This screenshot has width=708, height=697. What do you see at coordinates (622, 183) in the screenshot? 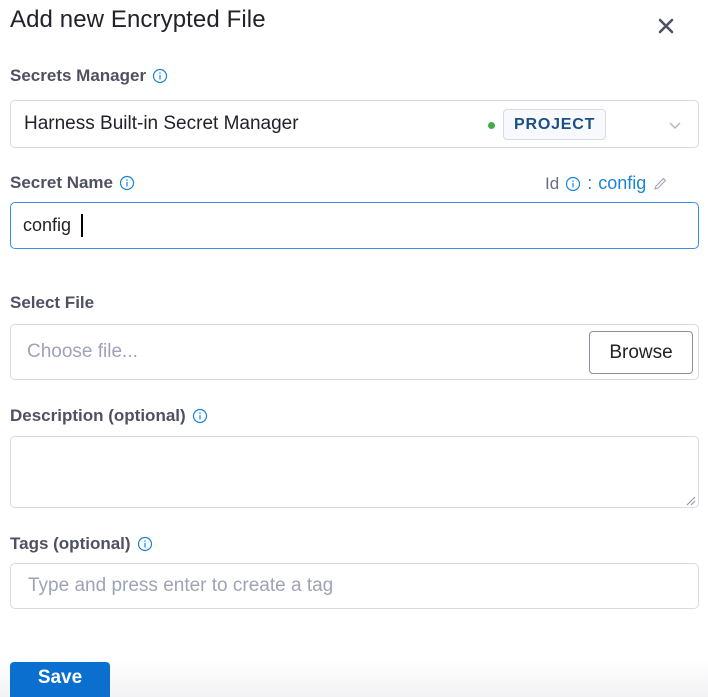
I see `id-value: config` at bounding box center [622, 183].